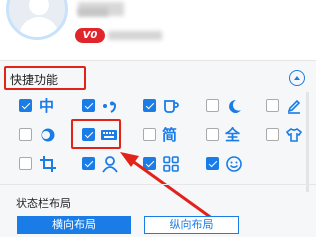  What do you see at coordinates (74, 225) in the screenshot?
I see `horizontal-layout-button: 横向布局` at bounding box center [74, 225].